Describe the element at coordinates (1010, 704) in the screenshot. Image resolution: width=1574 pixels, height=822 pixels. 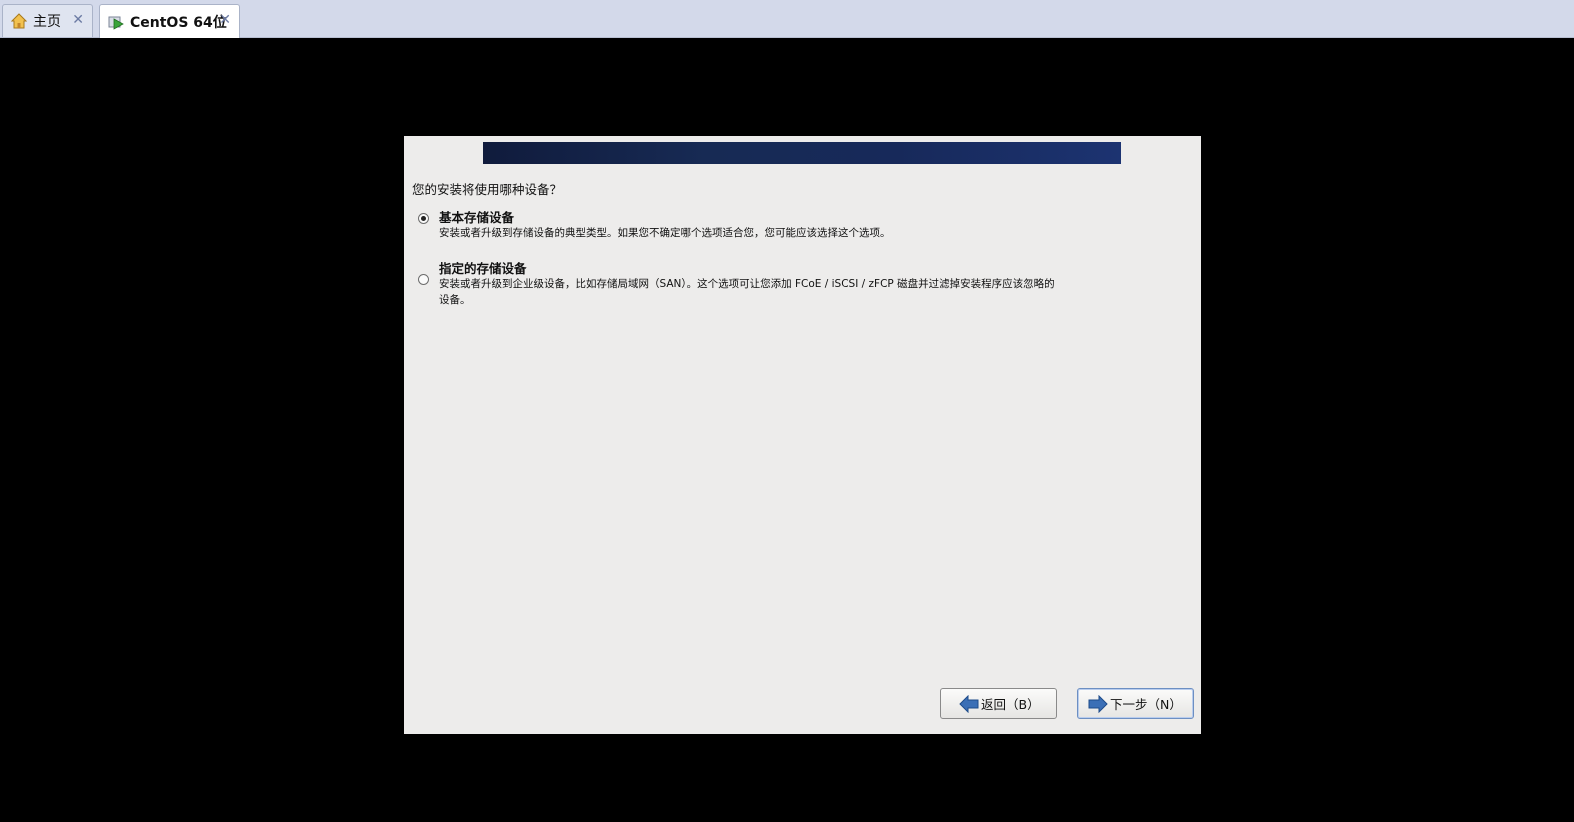
I see `back-button-label: 返回（B）` at that location.